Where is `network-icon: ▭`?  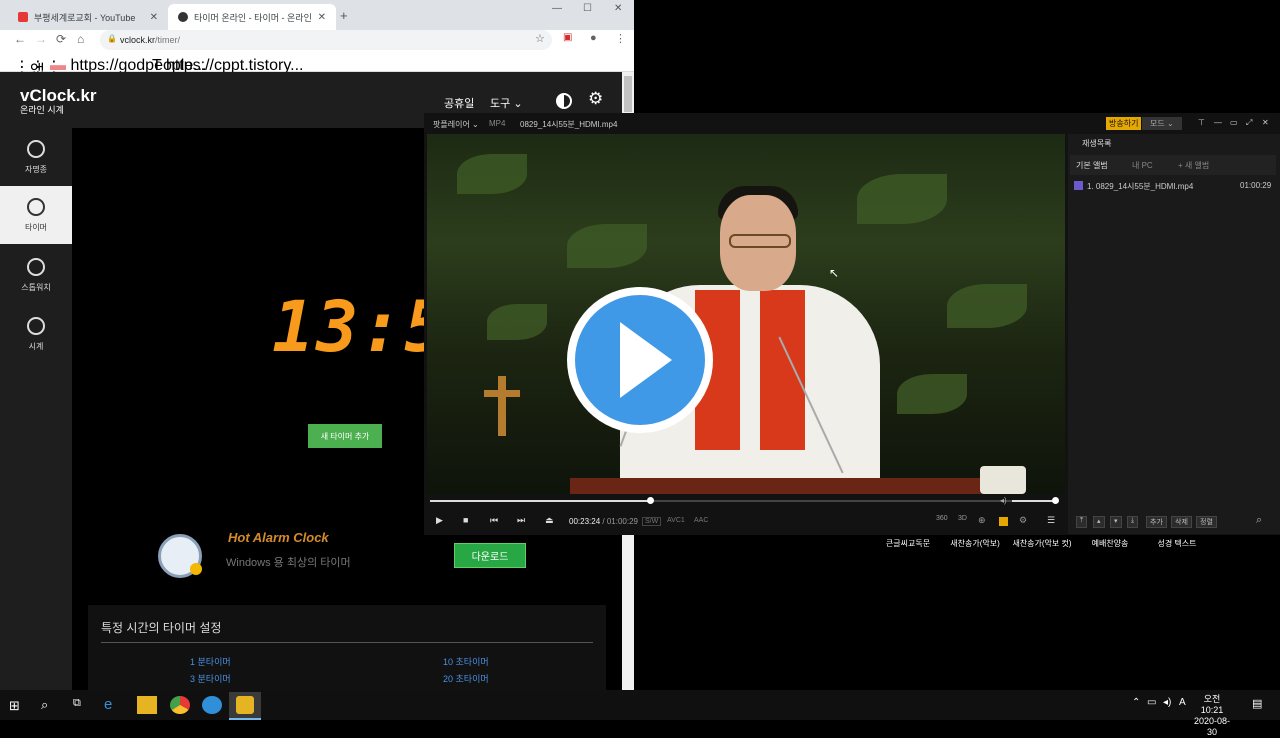 network-icon: ▭ is located at coordinates (1151, 702).